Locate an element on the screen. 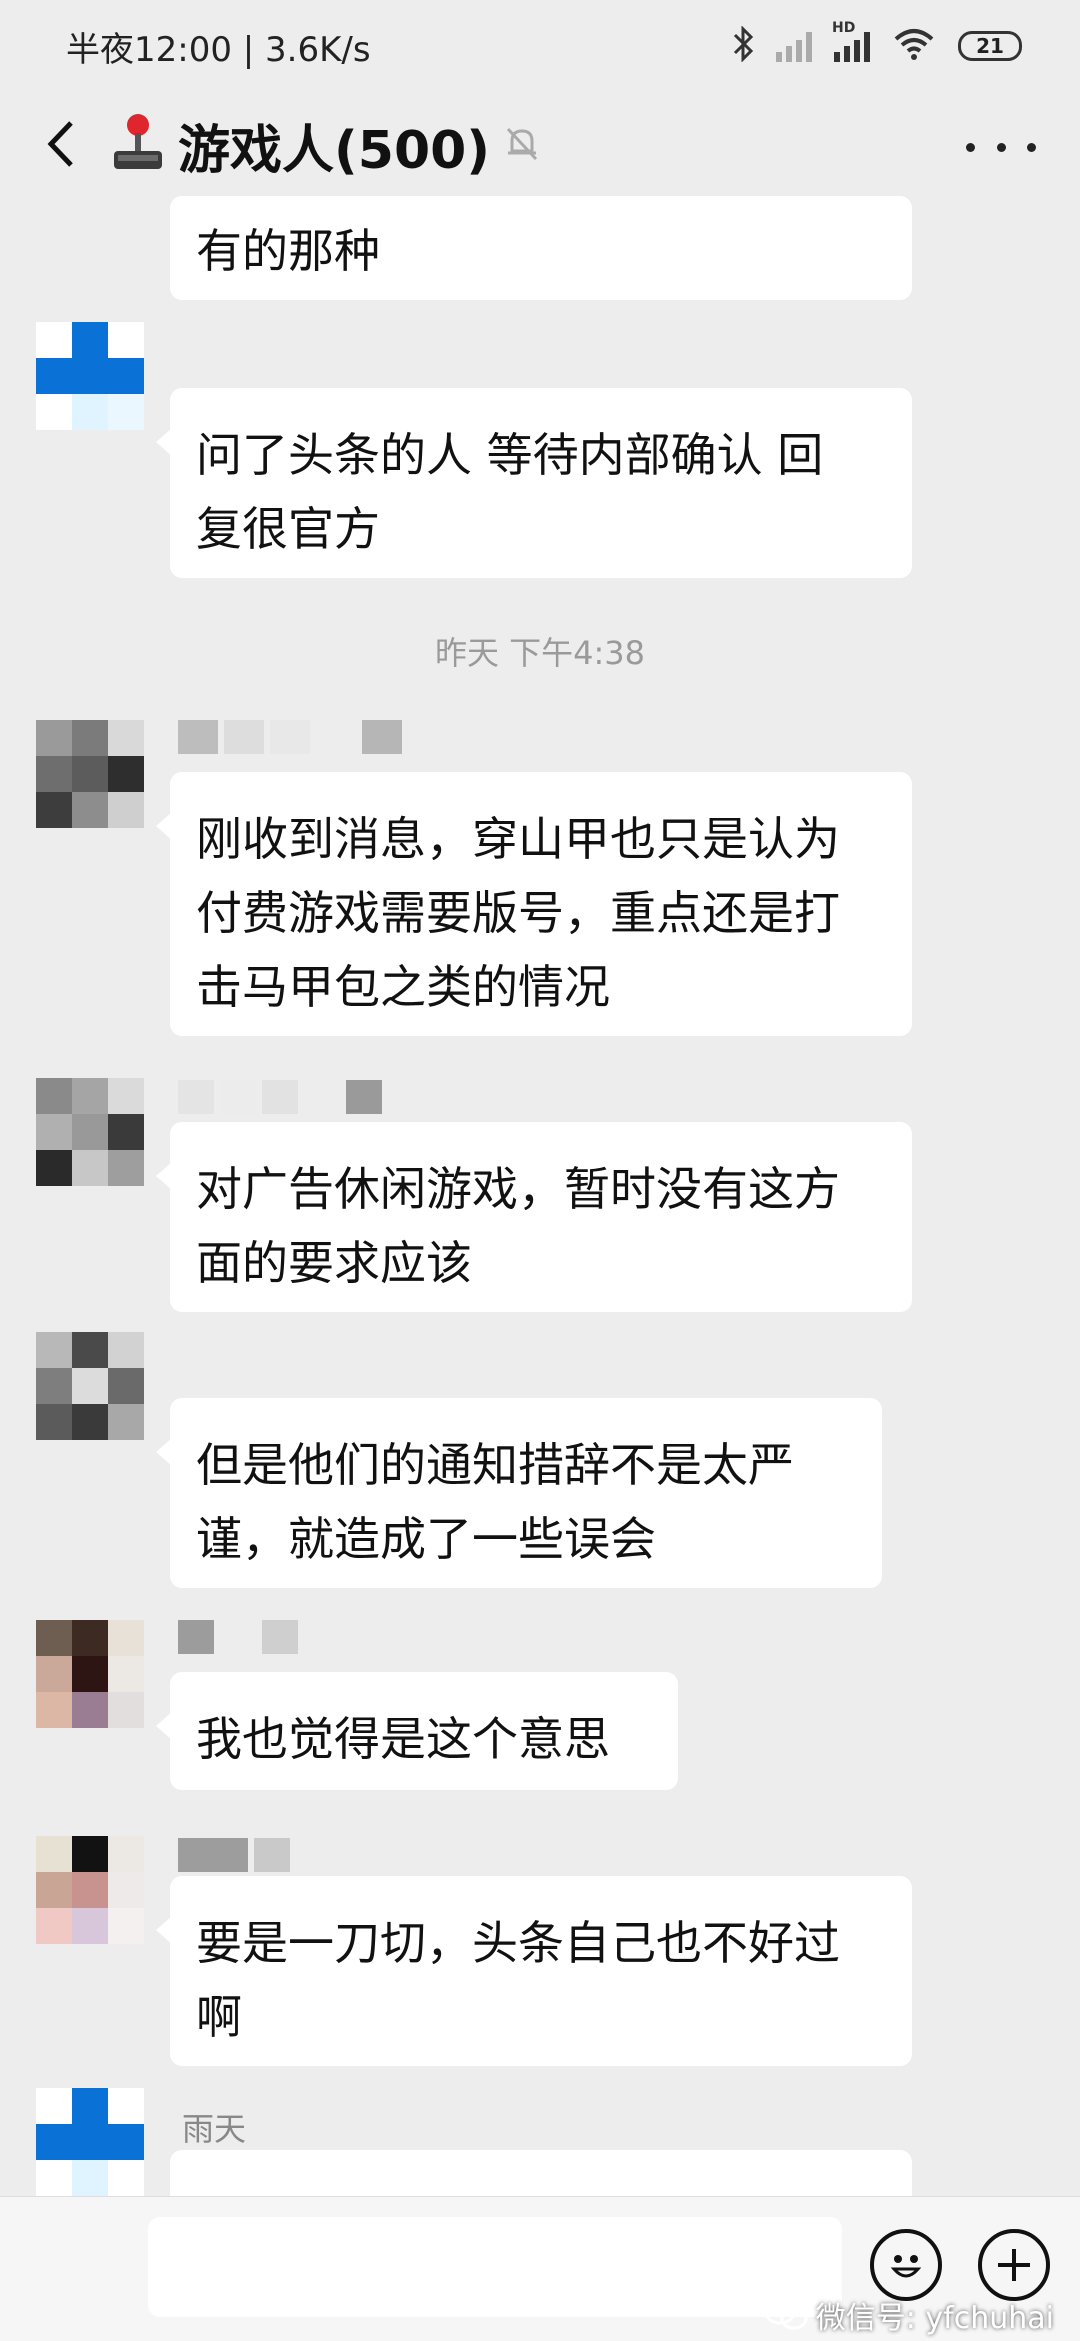 The height and width of the screenshot is (2341, 1080). signal-icon is located at coordinates (794, 46).